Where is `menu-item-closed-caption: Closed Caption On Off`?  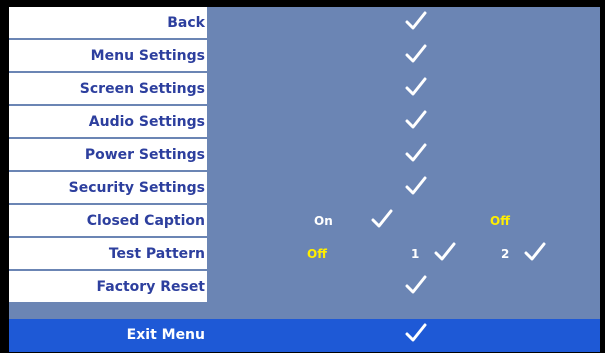 menu-item-closed-caption: Closed Caption On Off is located at coordinates (304, 221).